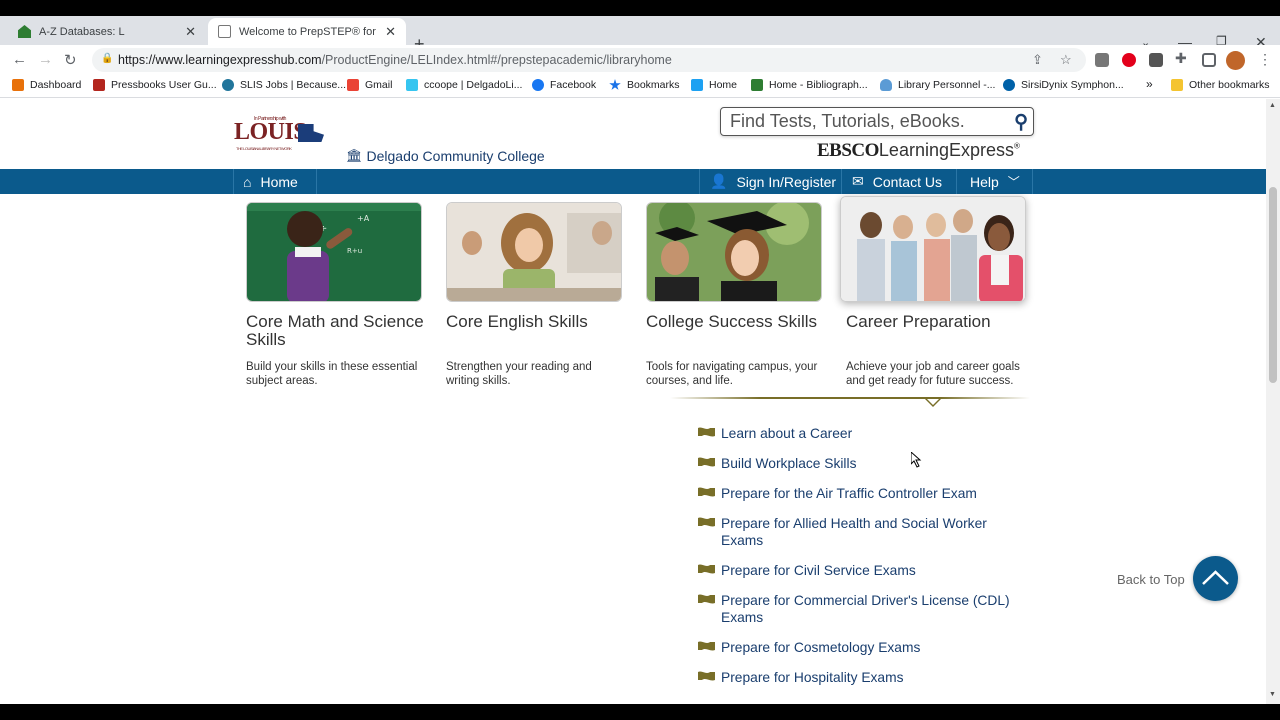  I want to click on career-link-item: Prepare for Hospitality Exams, so click(858, 677).